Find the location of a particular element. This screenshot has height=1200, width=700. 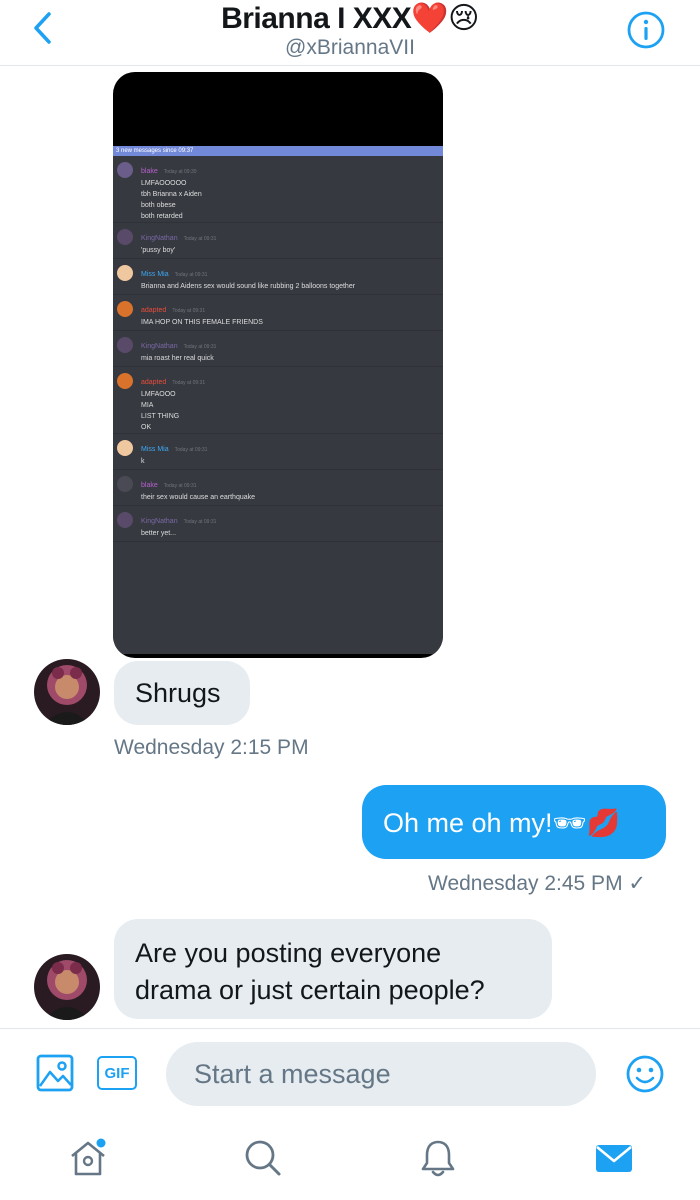

gif-button: GIF is located at coordinates (117, 1073).